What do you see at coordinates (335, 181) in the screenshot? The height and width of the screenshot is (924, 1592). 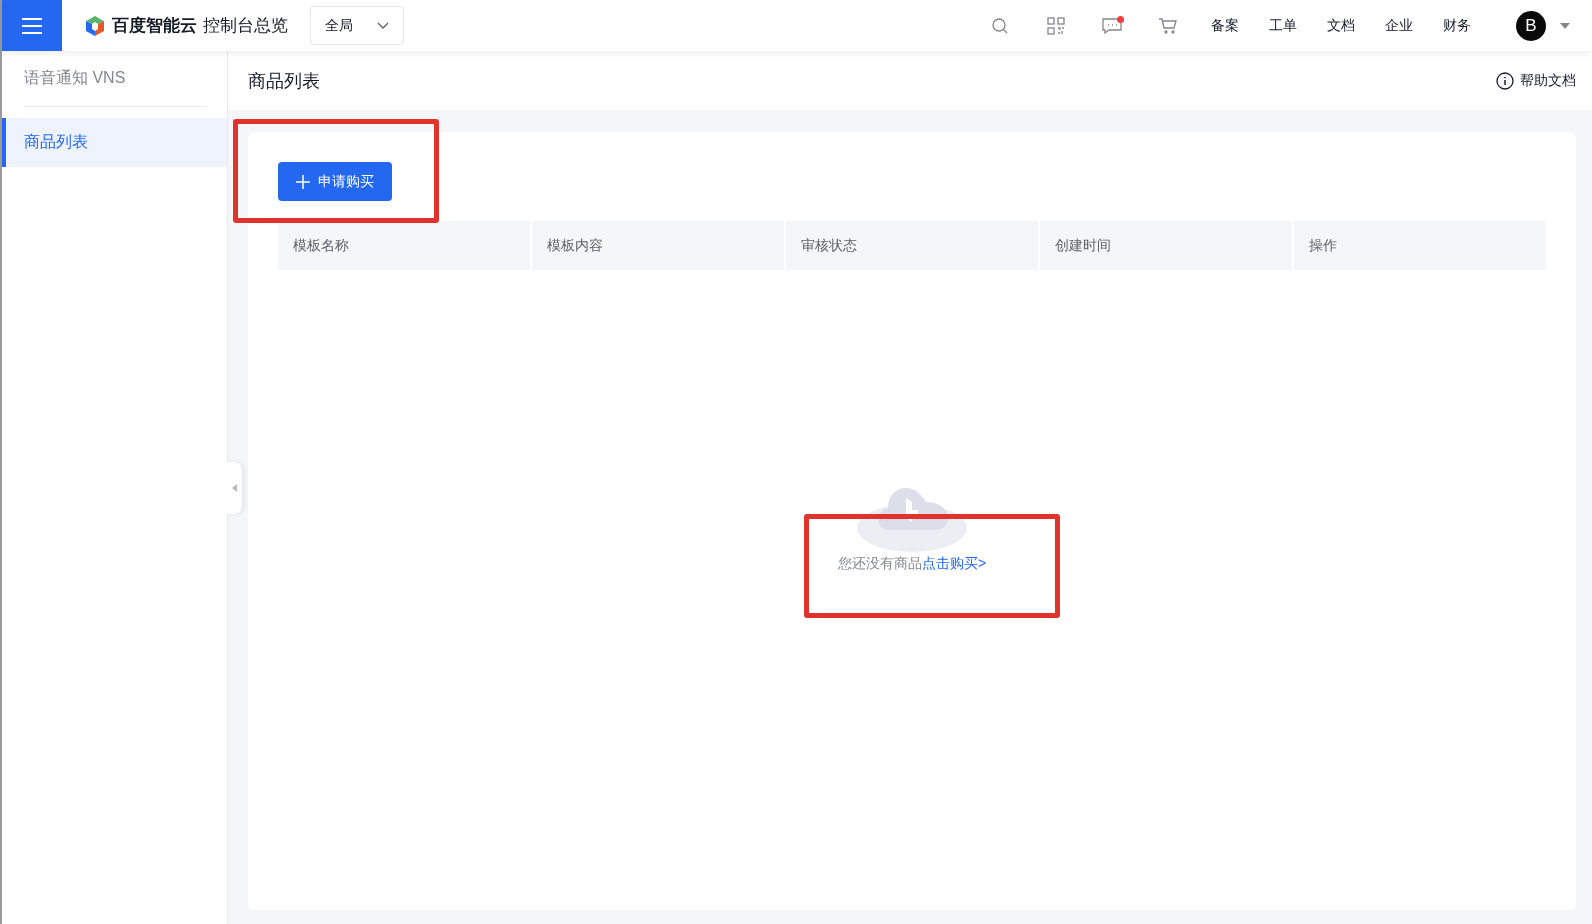 I see `apply-purchase-button: 申请购买` at bounding box center [335, 181].